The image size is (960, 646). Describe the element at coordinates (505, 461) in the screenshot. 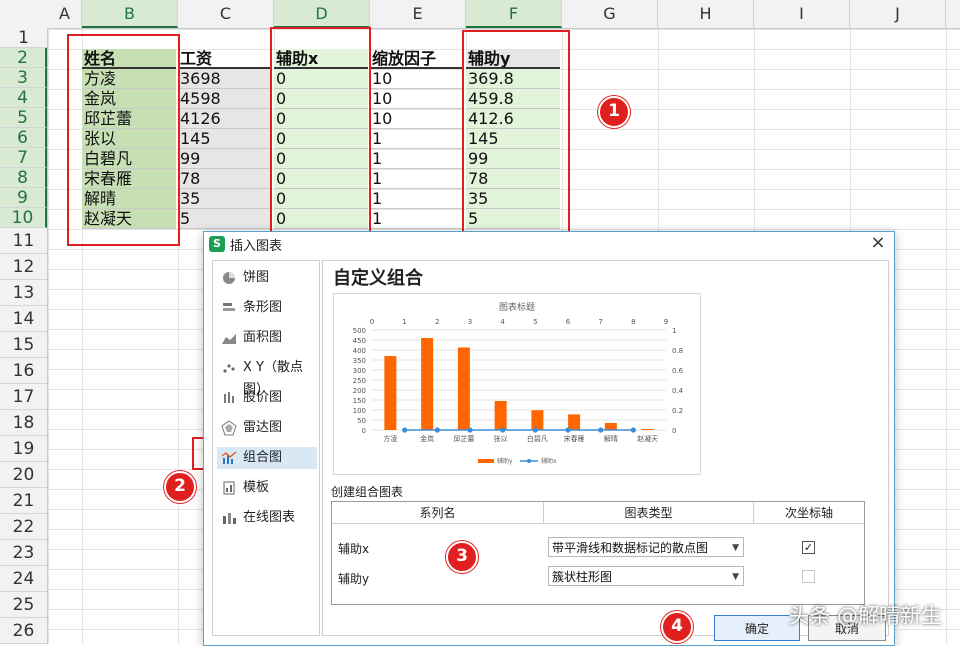

I see `legend-label: 辅助y` at that location.